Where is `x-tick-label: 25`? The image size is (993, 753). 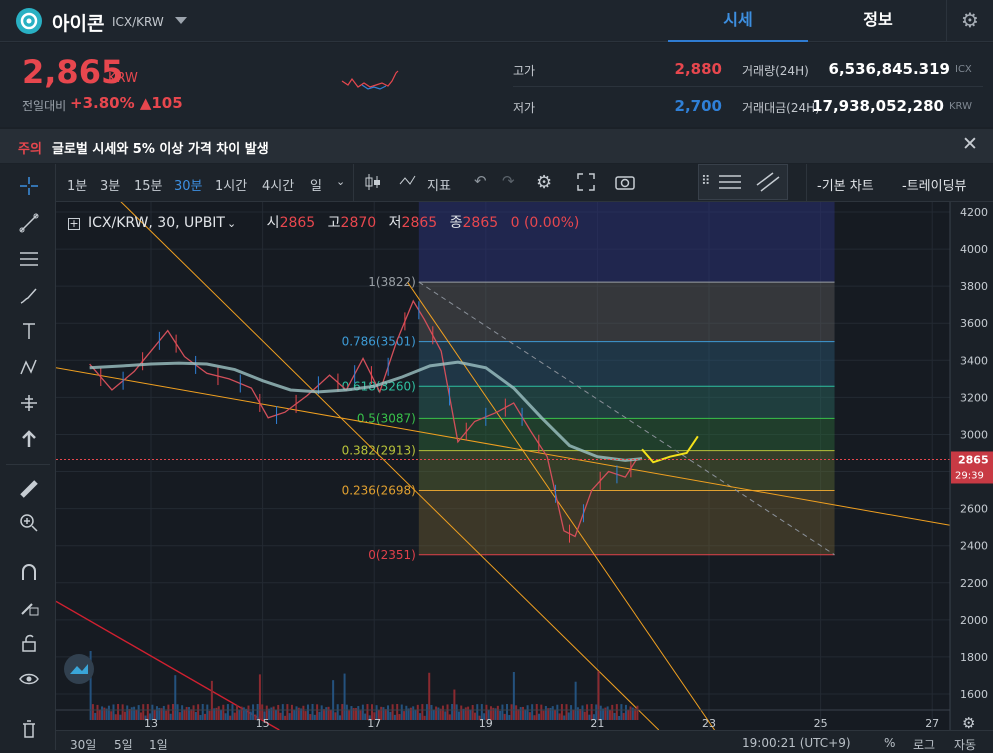
x-tick-label: 25 is located at coordinates (821, 723).